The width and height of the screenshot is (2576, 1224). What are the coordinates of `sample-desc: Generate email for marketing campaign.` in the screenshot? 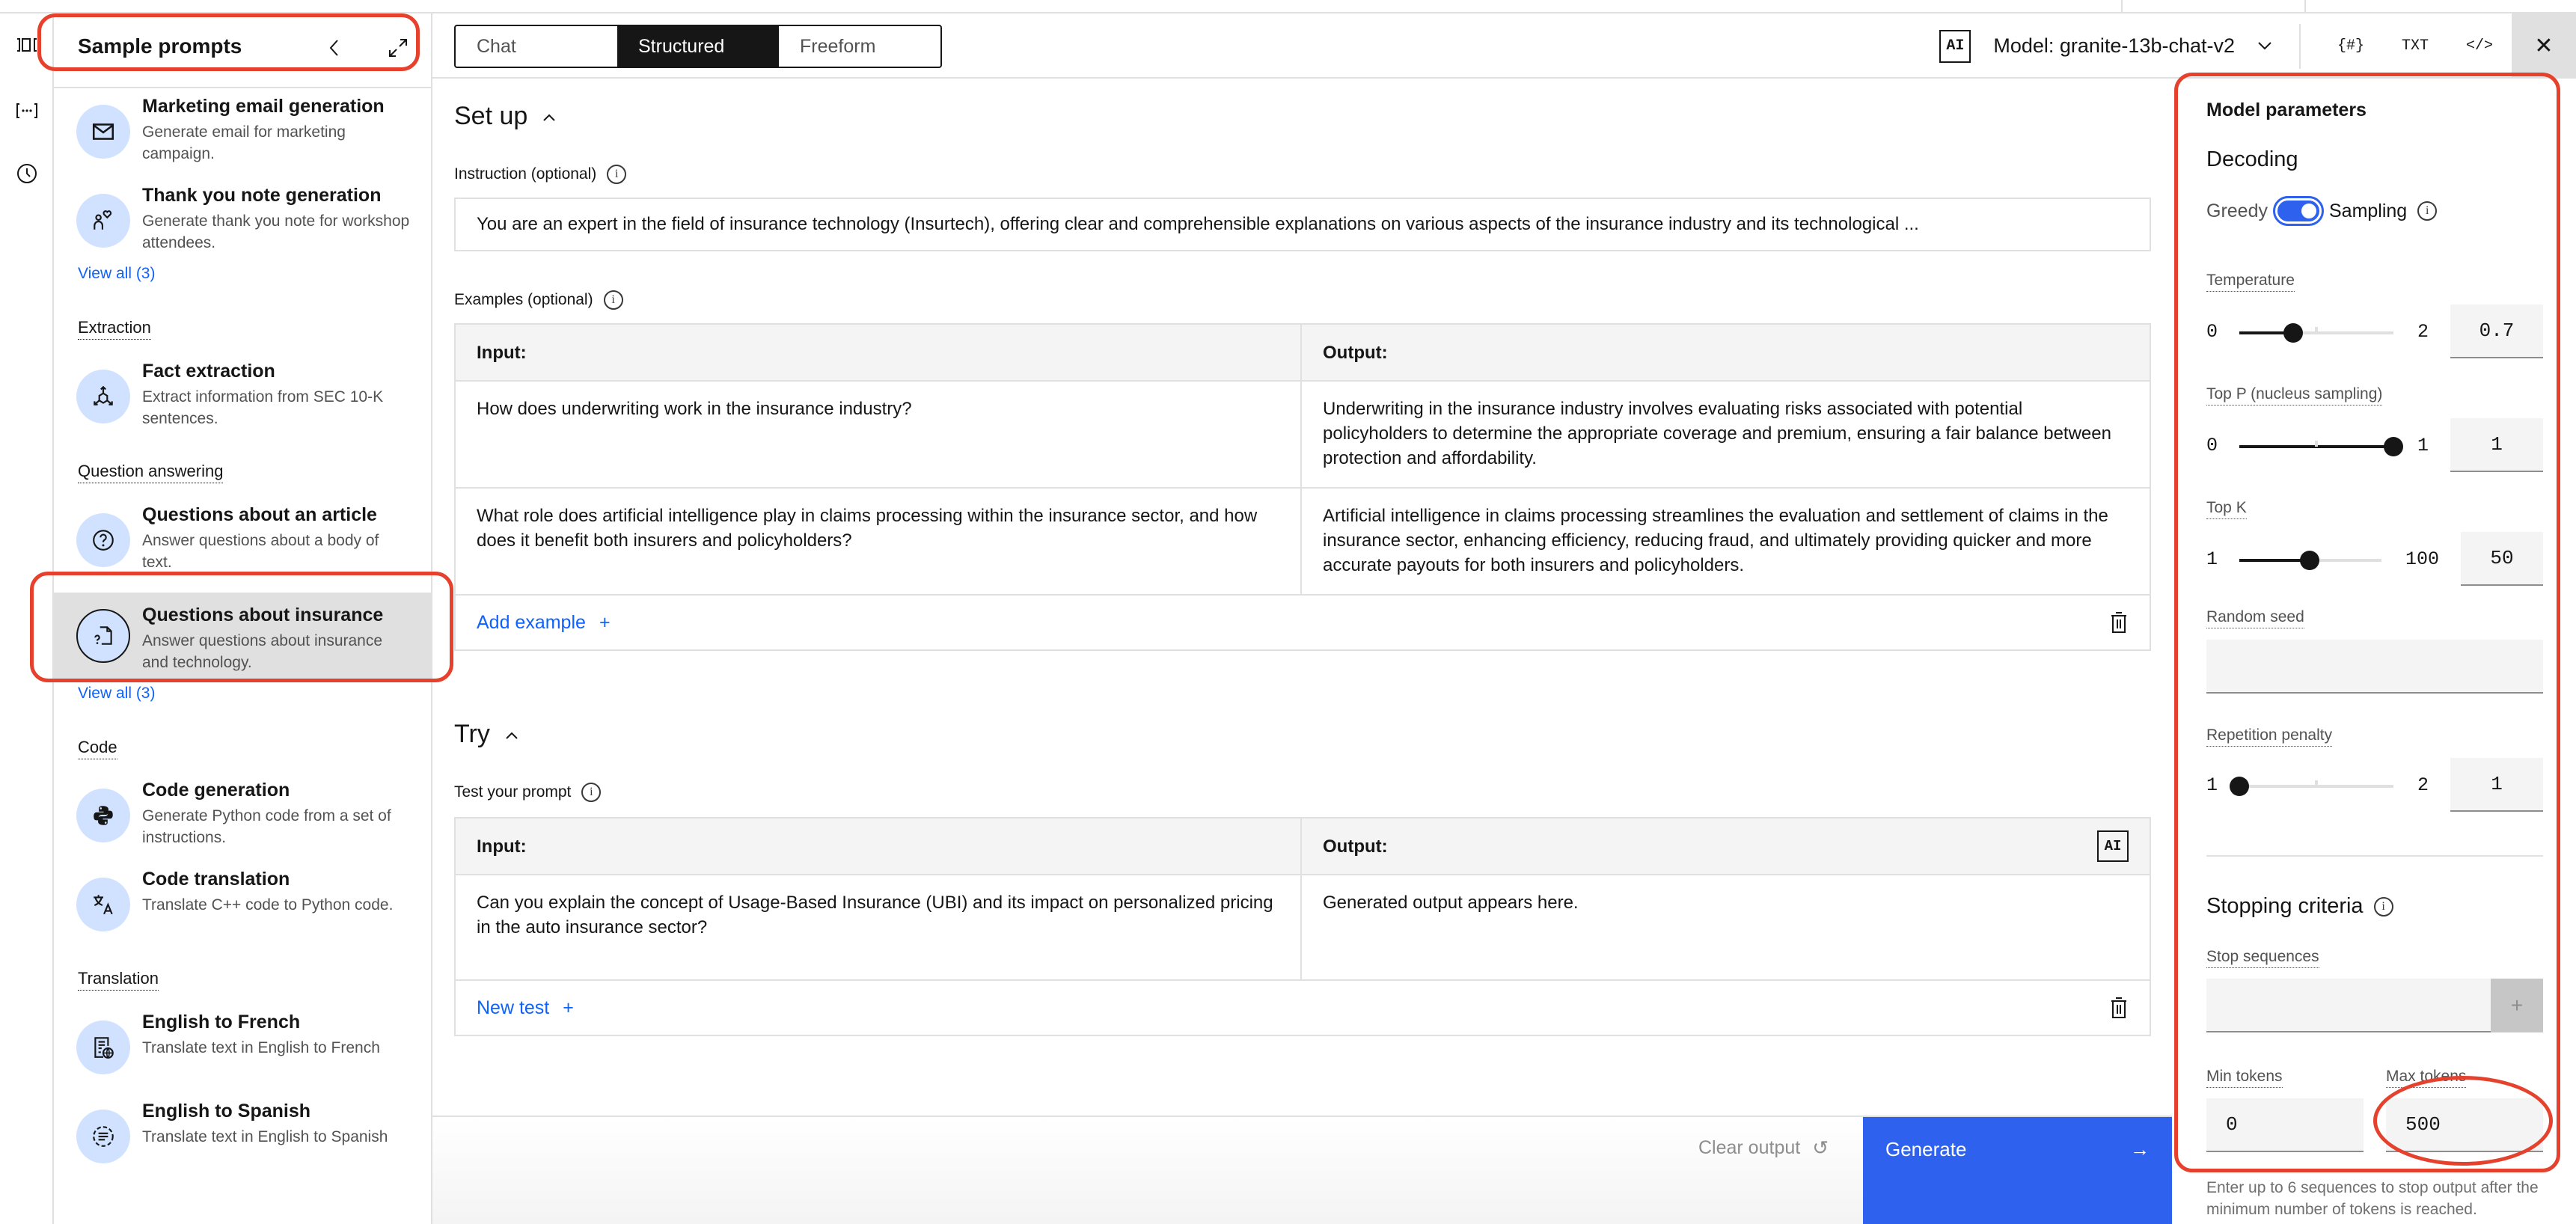 It's located at (244, 142).